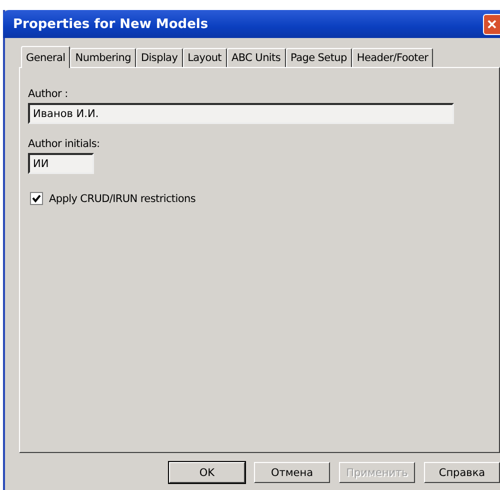 This screenshot has width=500, height=490. What do you see at coordinates (207, 472) in the screenshot?
I see `dialog-button: OK` at bounding box center [207, 472].